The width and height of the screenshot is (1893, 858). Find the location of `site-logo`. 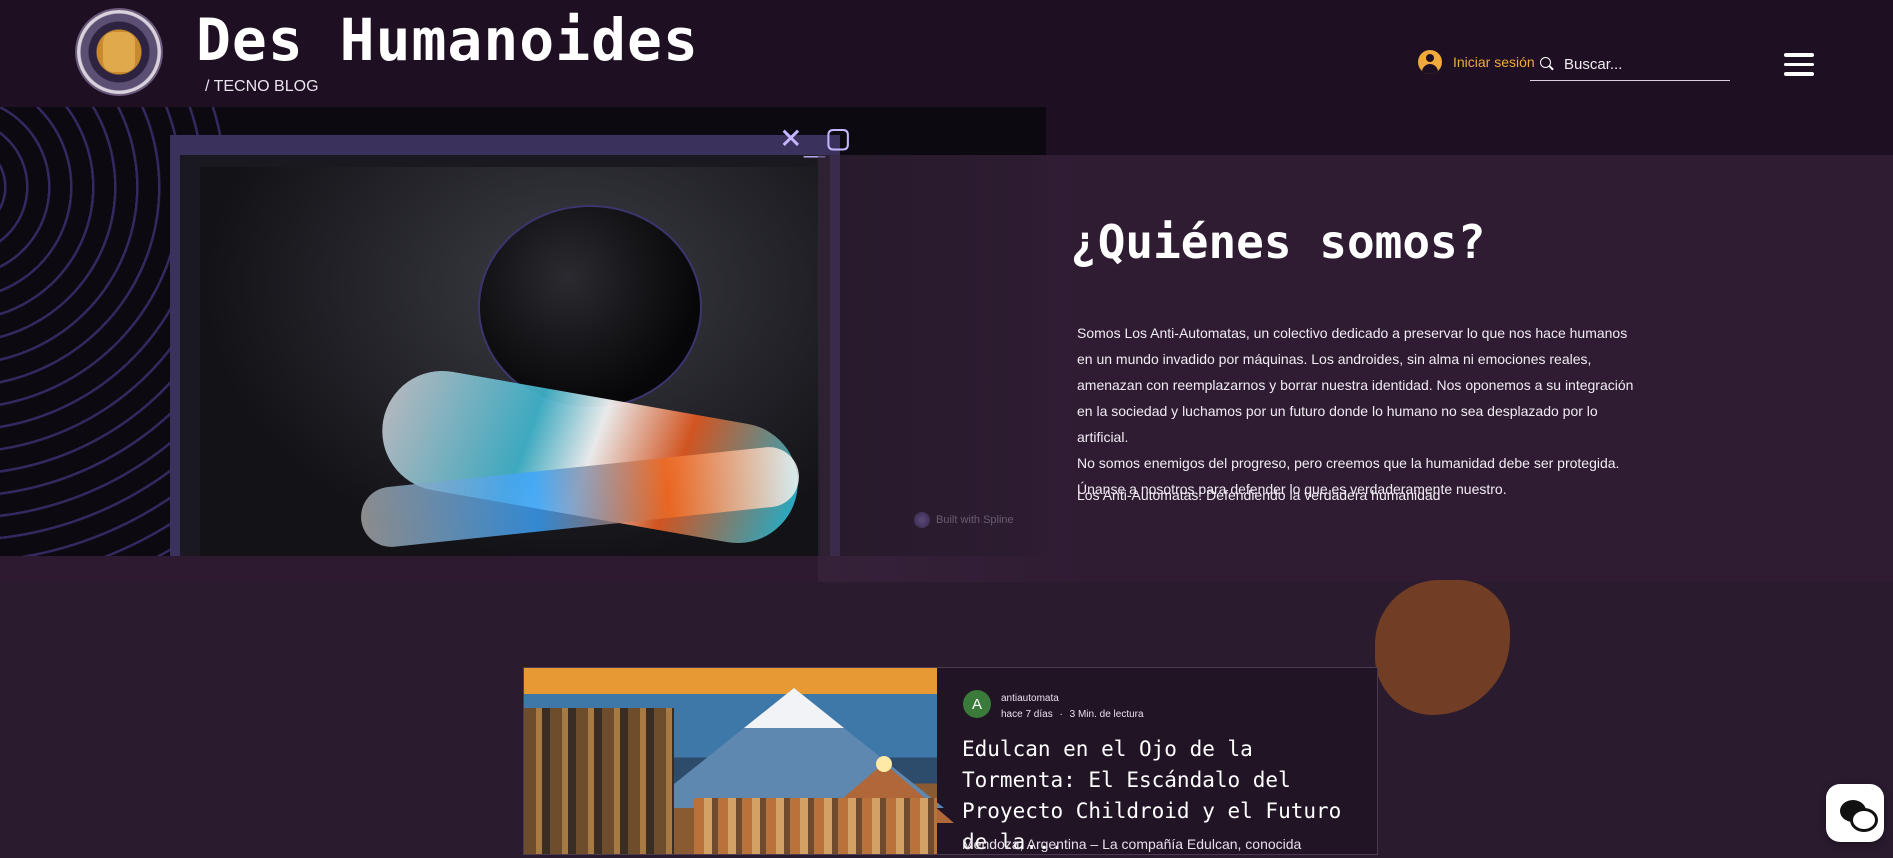

site-logo is located at coordinates (119, 52).